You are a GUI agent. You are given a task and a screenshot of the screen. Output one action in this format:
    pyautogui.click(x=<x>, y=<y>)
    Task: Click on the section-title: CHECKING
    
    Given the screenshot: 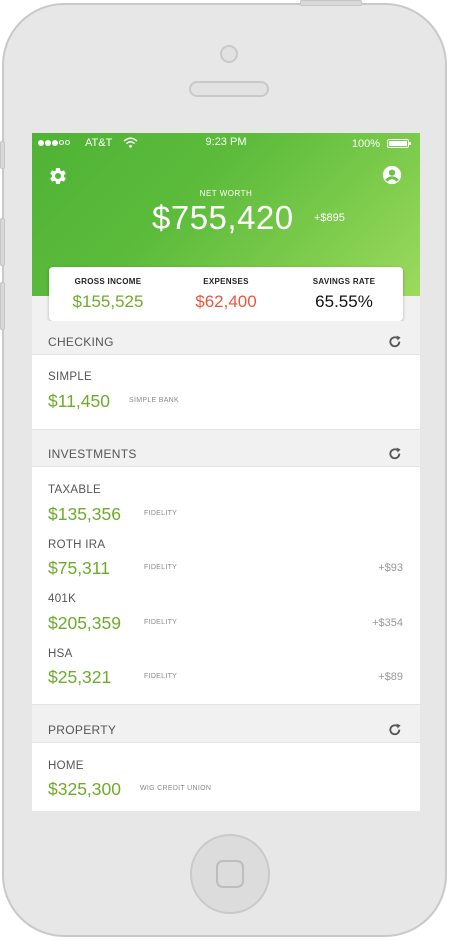 What is the action you would take?
    pyautogui.click(x=81, y=342)
    